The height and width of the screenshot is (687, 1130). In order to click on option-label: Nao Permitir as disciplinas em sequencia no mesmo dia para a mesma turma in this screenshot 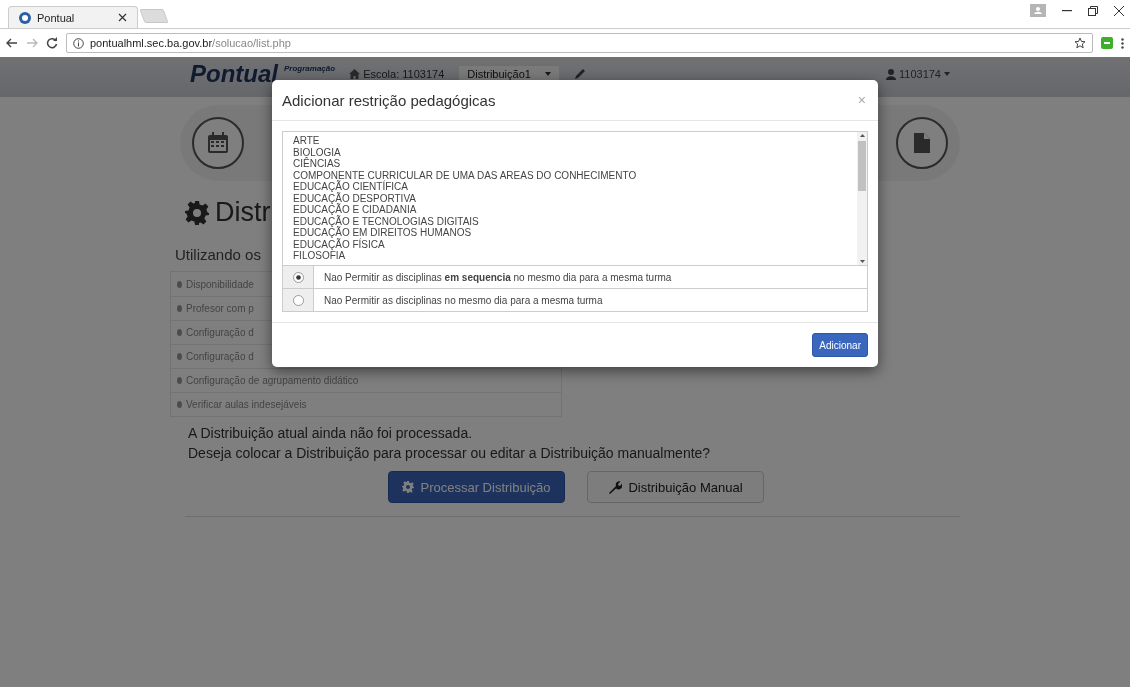, I will do `click(498, 277)`.